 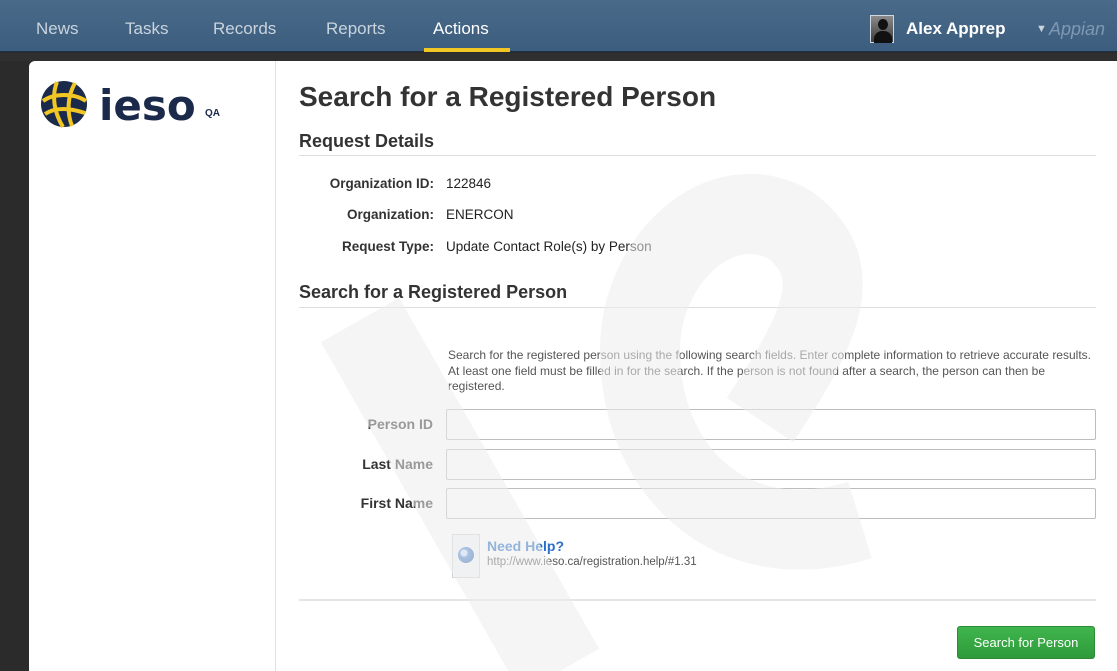 I want to click on first-name-input, so click(x=771, y=503).